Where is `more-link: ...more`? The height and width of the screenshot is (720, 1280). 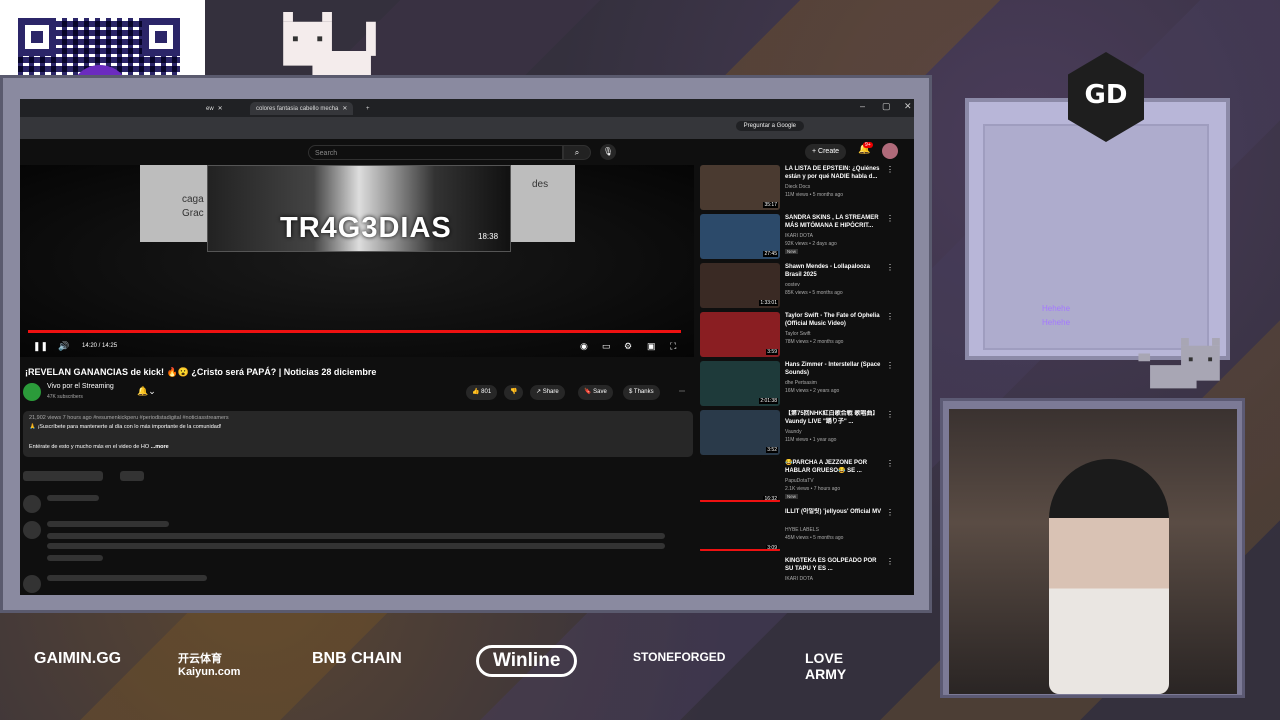 more-link: ...more is located at coordinates (160, 447).